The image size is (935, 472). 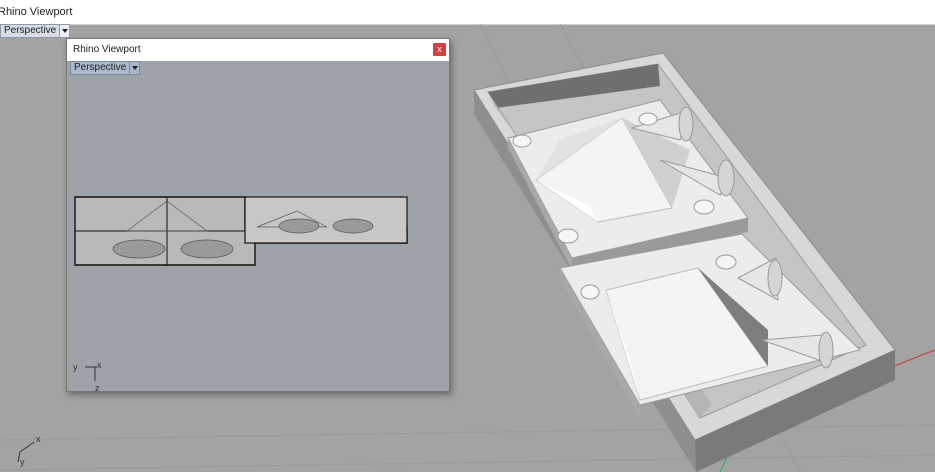 I want to click on floating-axis-z-label: z, so click(x=97, y=387).